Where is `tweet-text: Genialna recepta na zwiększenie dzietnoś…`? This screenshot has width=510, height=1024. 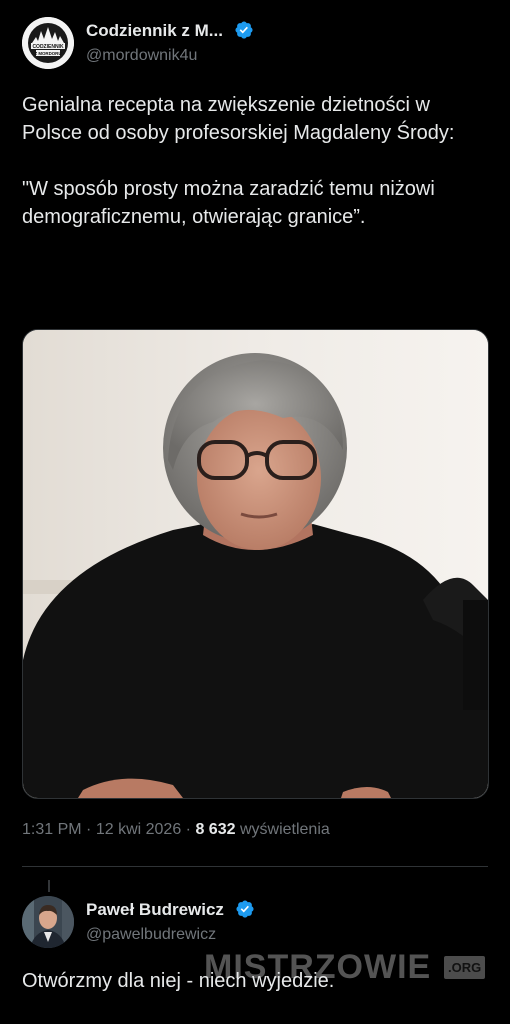
tweet-text: Genialna recepta na zwiększenie dzietnoś… is located at coordinates (257, 161).